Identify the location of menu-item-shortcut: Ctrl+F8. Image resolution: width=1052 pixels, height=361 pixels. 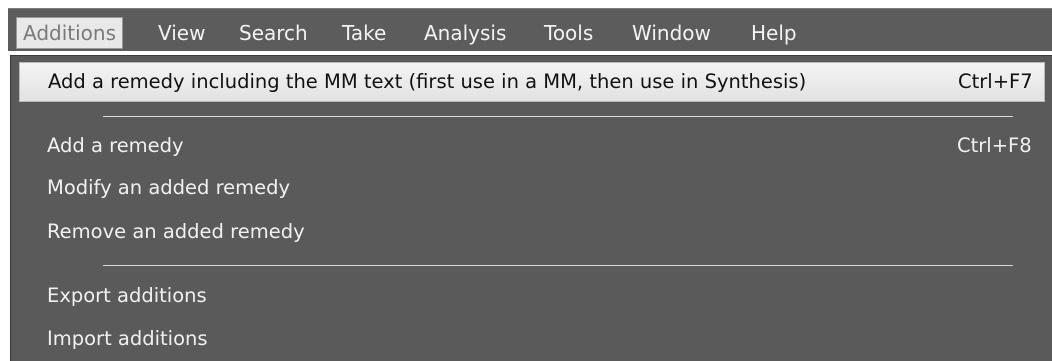
(994, 145).